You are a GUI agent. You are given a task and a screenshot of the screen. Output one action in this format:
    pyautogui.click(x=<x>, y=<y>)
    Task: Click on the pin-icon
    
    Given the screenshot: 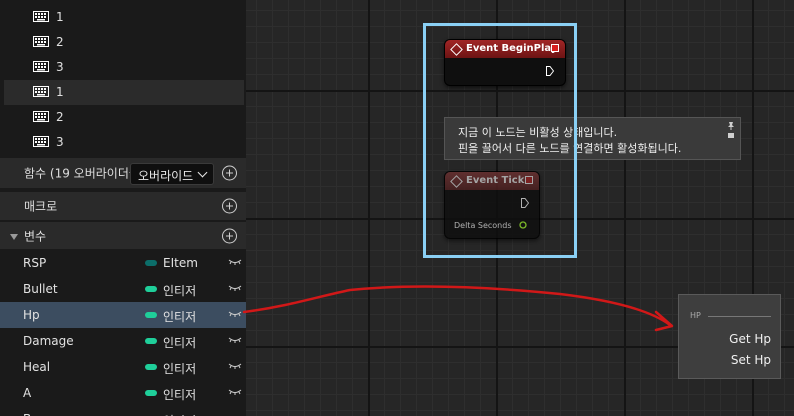 What is the action you would take?
    pyautogui.click(x=731, y=130)
    